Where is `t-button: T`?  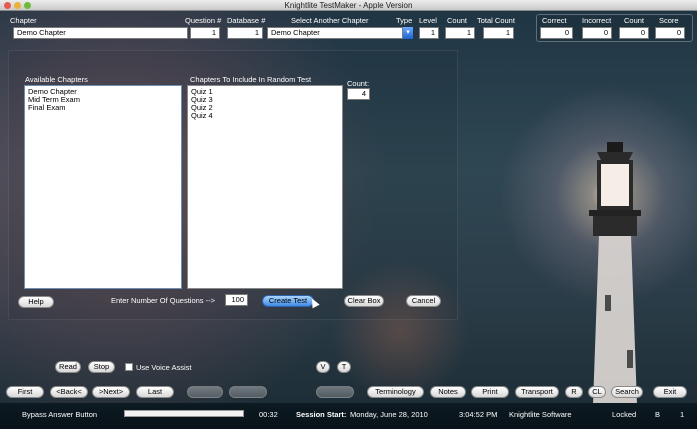 t-button: T is located at coordinates (344, 367).